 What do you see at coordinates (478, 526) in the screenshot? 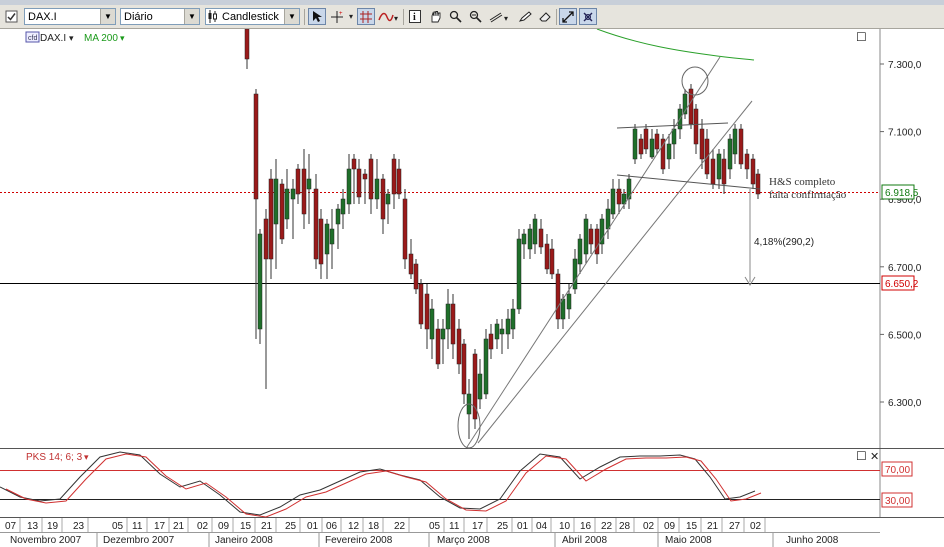
I see `x-tick-label: 17` at bounding box center [478, 526].